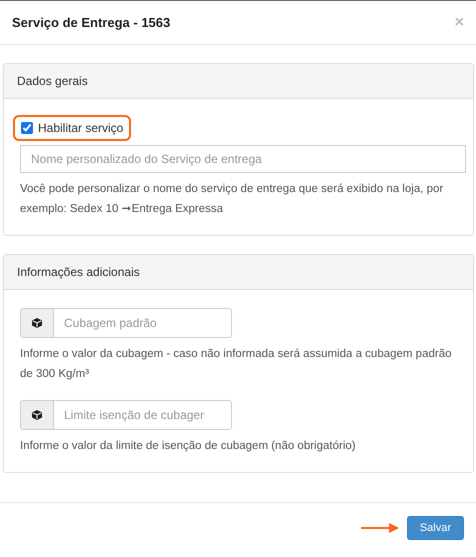 Image resolution: width=476 pixels, height=557 pixels. I want to click on dialog-title: Serviço de Entrega - 1563, so click(91, 22).